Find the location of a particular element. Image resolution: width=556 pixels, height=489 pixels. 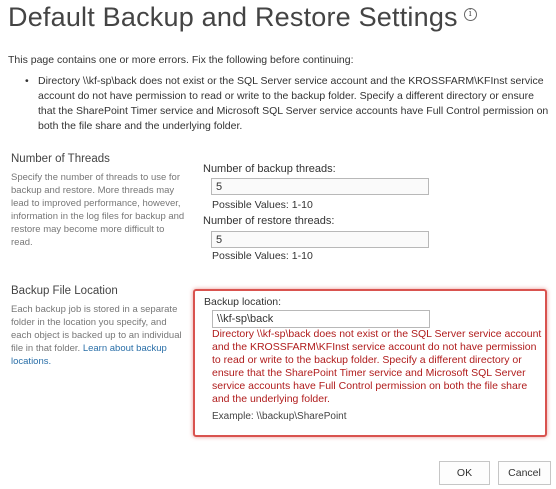

cancel-button: Cancel is located at coordinates (524, 473).